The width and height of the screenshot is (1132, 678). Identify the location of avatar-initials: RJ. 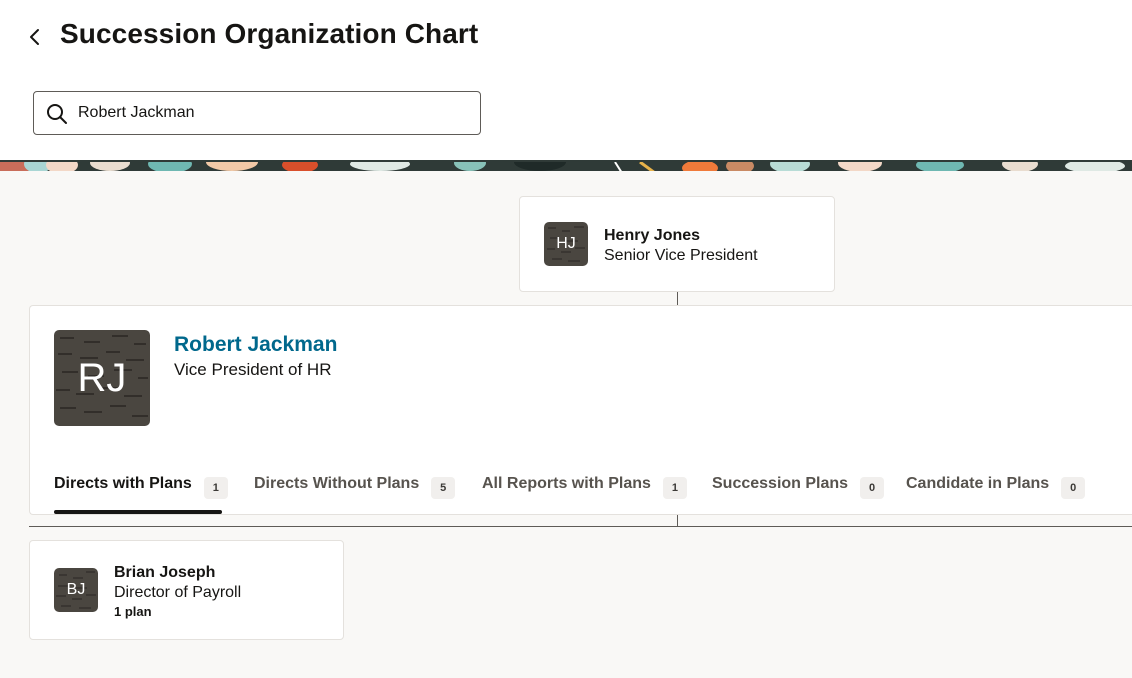
(102, 377).